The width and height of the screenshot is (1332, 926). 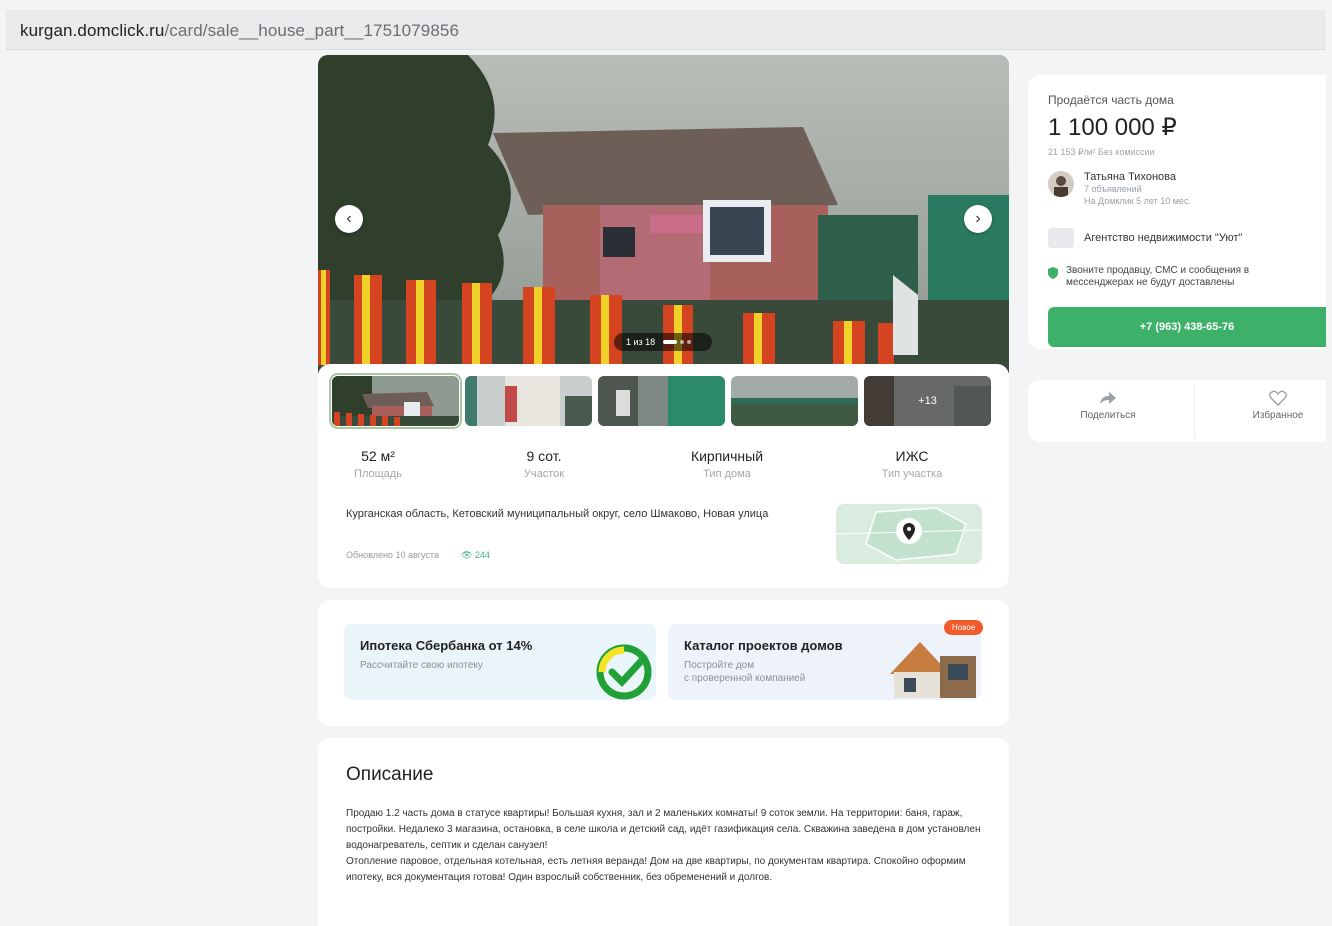 I want to click on updated-date: Обновлено 10 августа, so click(x=392, y=555).